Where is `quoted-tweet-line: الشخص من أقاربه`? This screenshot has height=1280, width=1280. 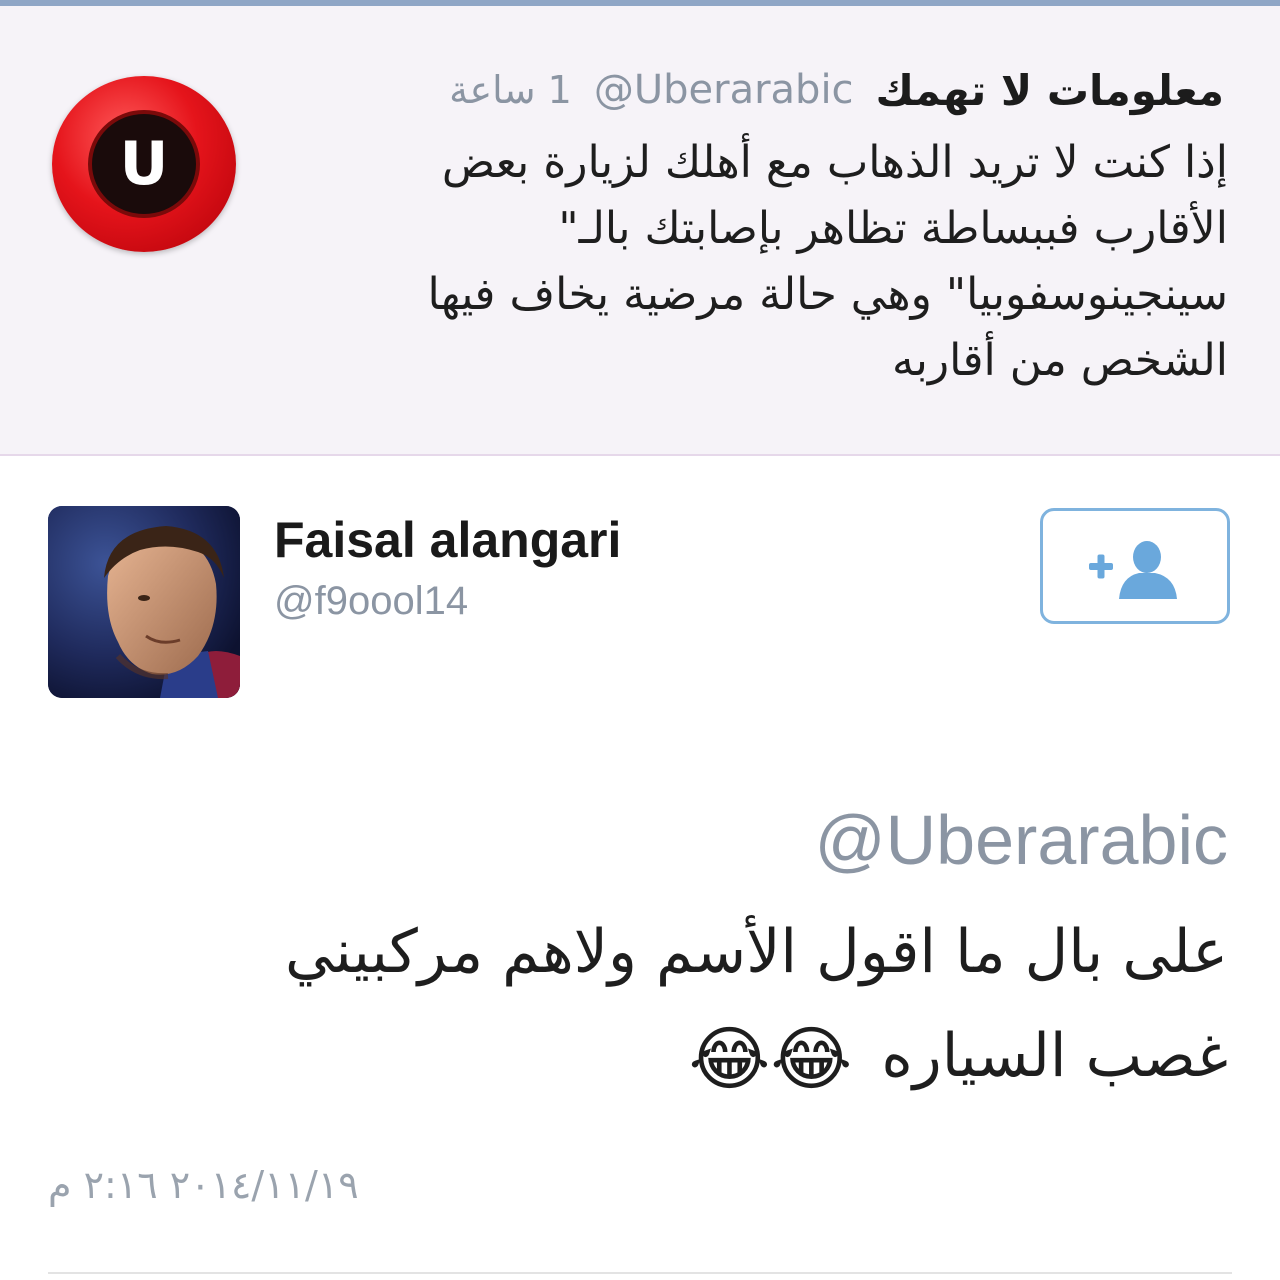
quoted-tweet-line: الشخص من أقاربه is located at coordinates (1060, 360).